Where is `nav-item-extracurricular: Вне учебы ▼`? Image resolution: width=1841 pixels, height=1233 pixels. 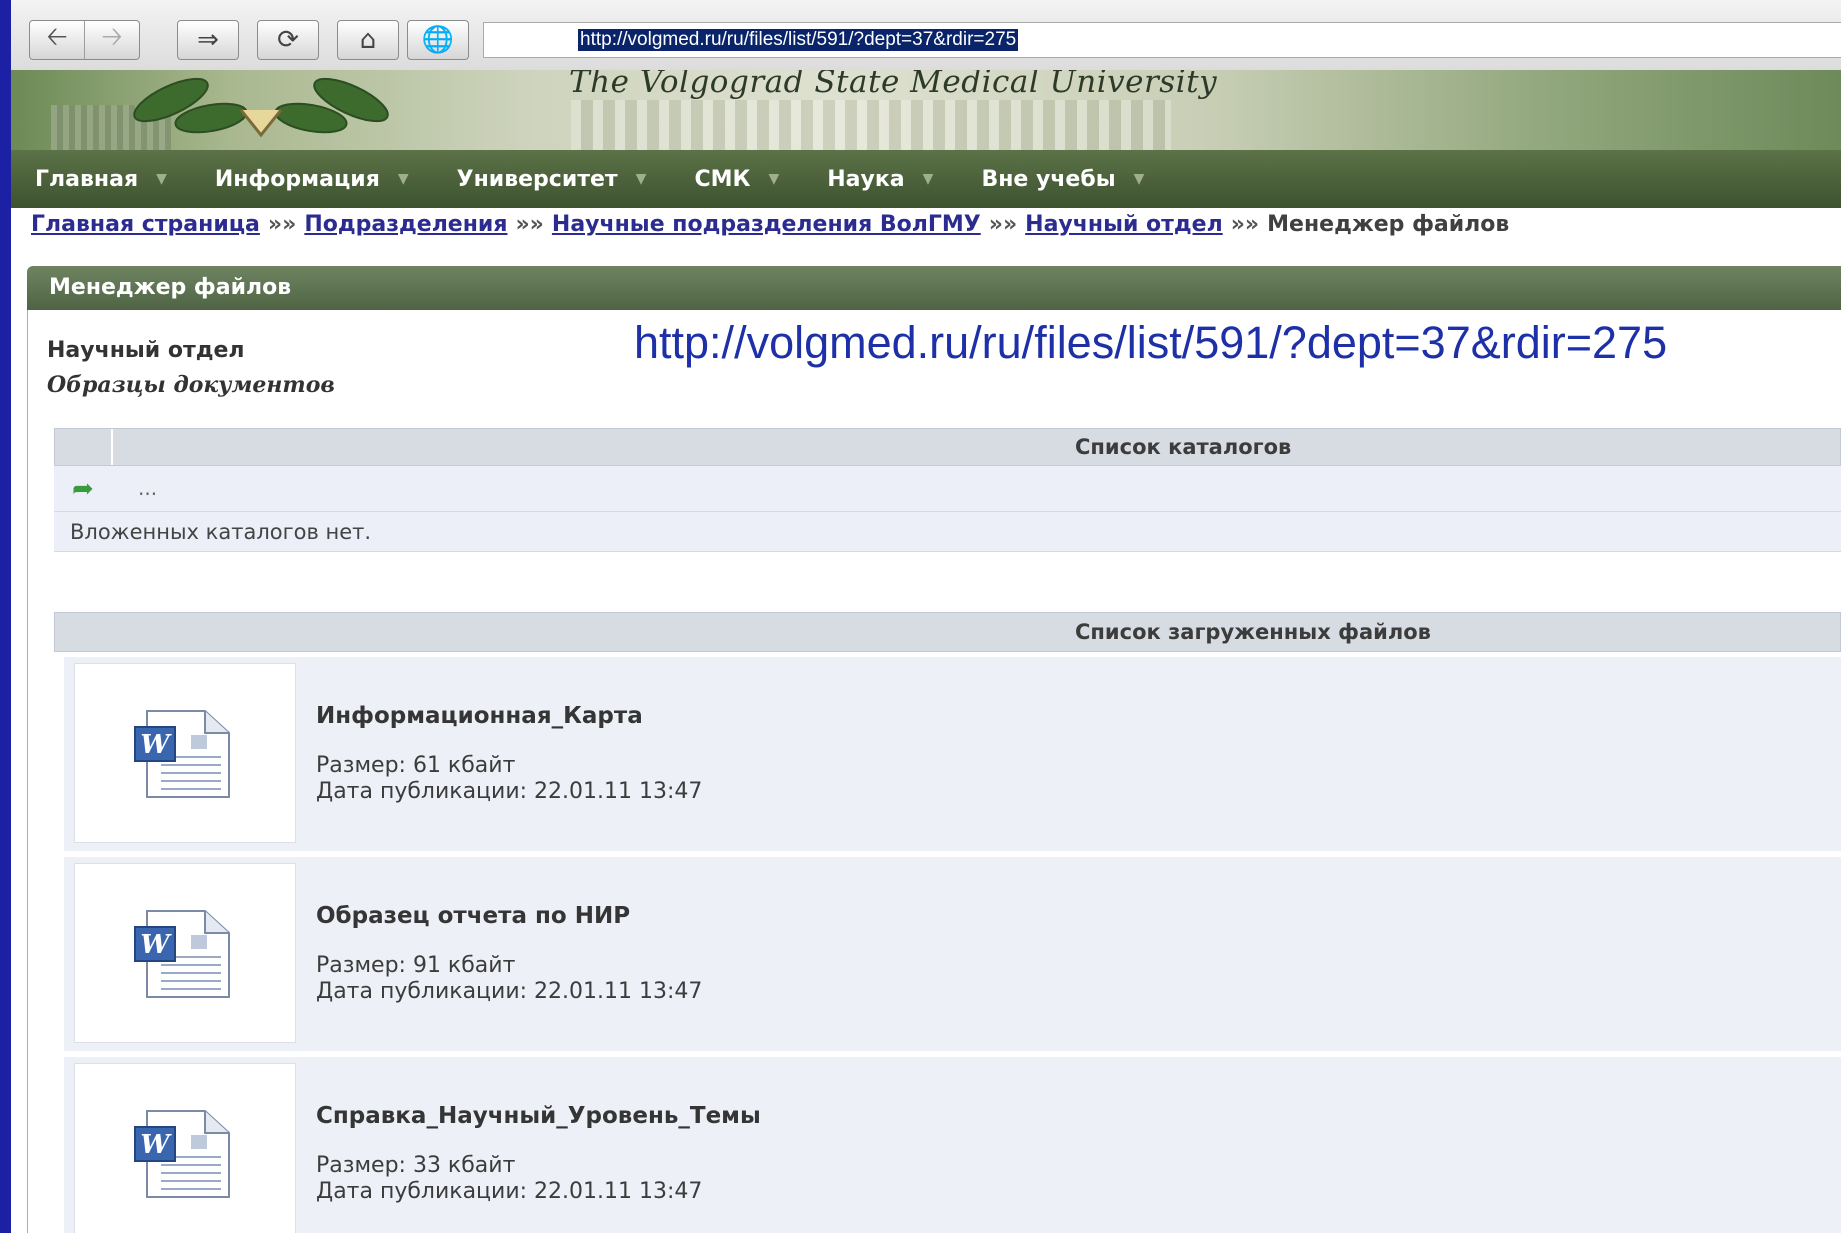
nav-item-extracurricular: Вне учебы ▼ is located at coordinates (1062, 179).